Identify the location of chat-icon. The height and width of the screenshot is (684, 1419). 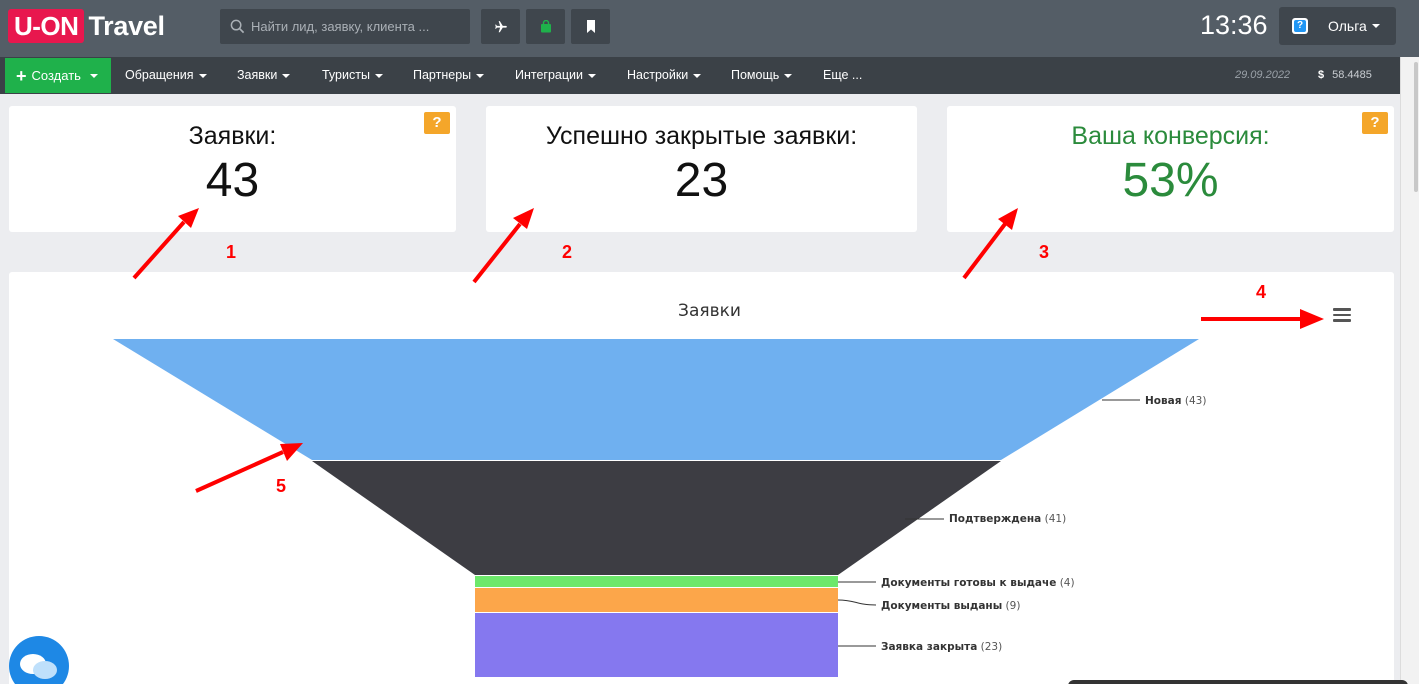
(38, 666).